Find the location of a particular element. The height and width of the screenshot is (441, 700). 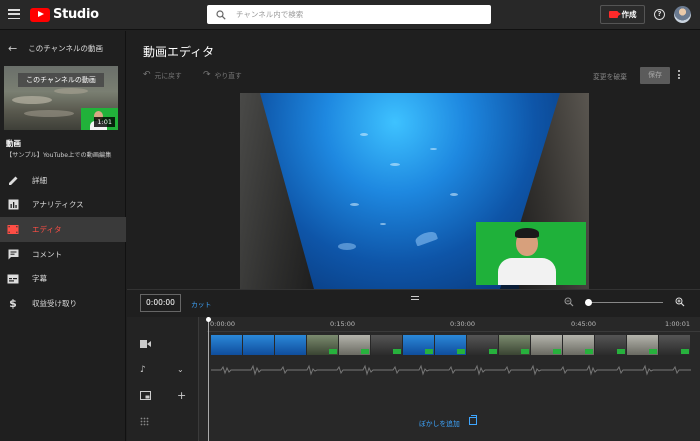

more-options-icon is located at coordinates (679, 75).